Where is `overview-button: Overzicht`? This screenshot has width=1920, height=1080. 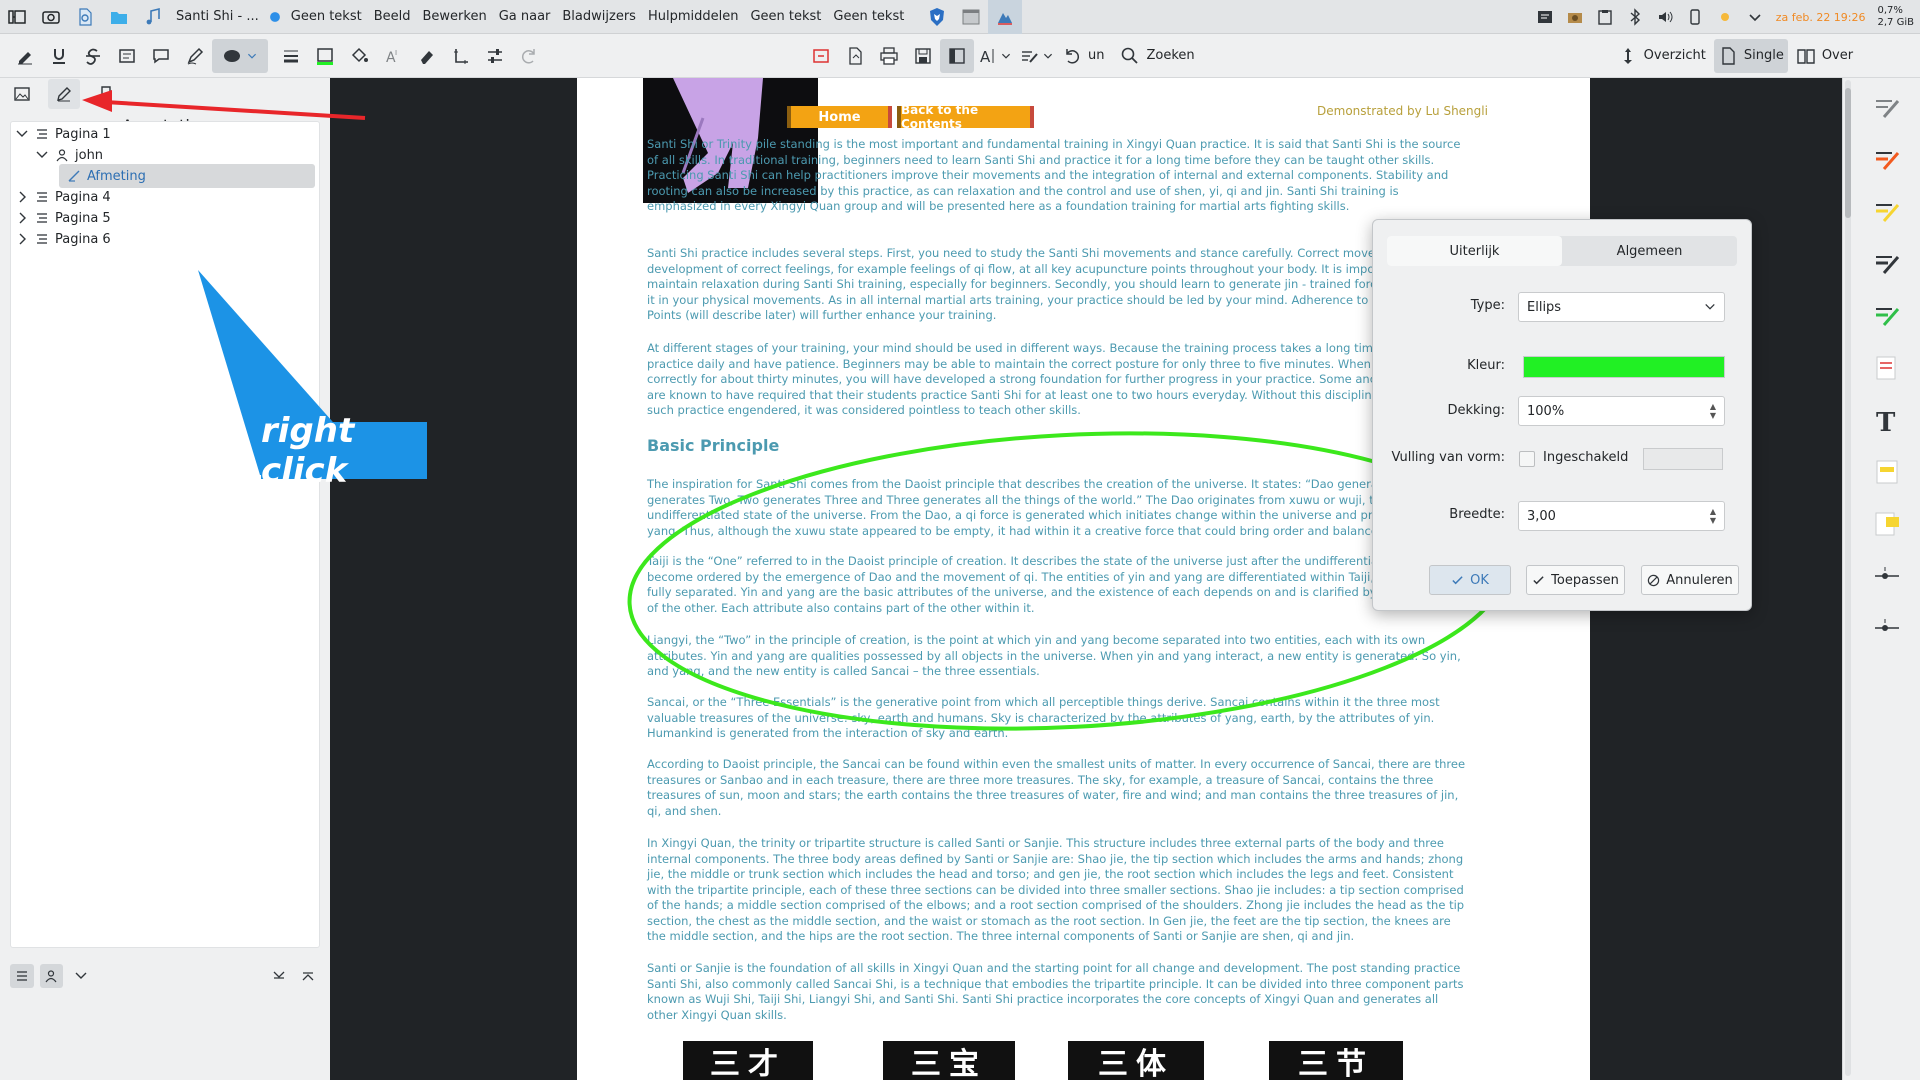
overview-button: Overzicht is located at coordinates (1662, 56).